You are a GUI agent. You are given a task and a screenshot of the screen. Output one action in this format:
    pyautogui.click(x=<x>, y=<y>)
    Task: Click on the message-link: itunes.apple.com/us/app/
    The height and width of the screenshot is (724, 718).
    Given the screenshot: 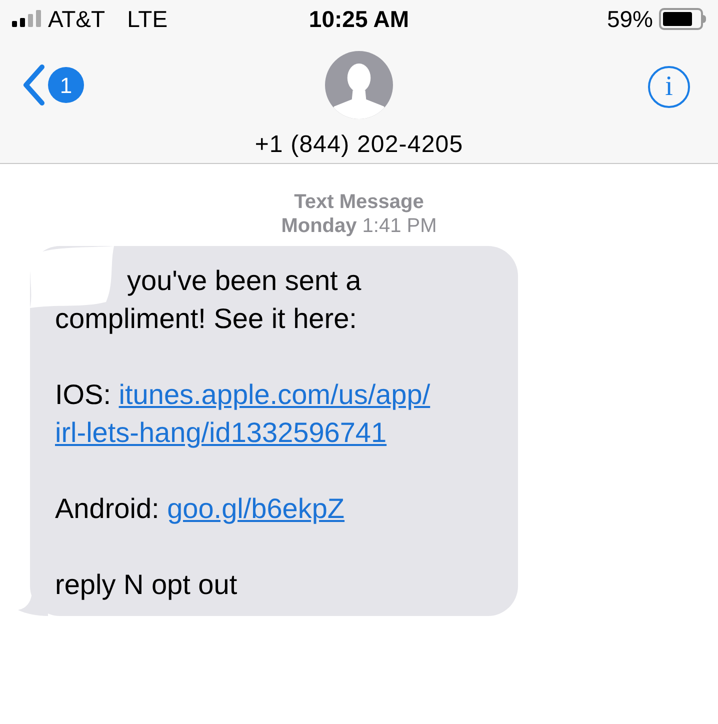 What is the action you would take?
    pyautogui.click(x=274, y=395)
    